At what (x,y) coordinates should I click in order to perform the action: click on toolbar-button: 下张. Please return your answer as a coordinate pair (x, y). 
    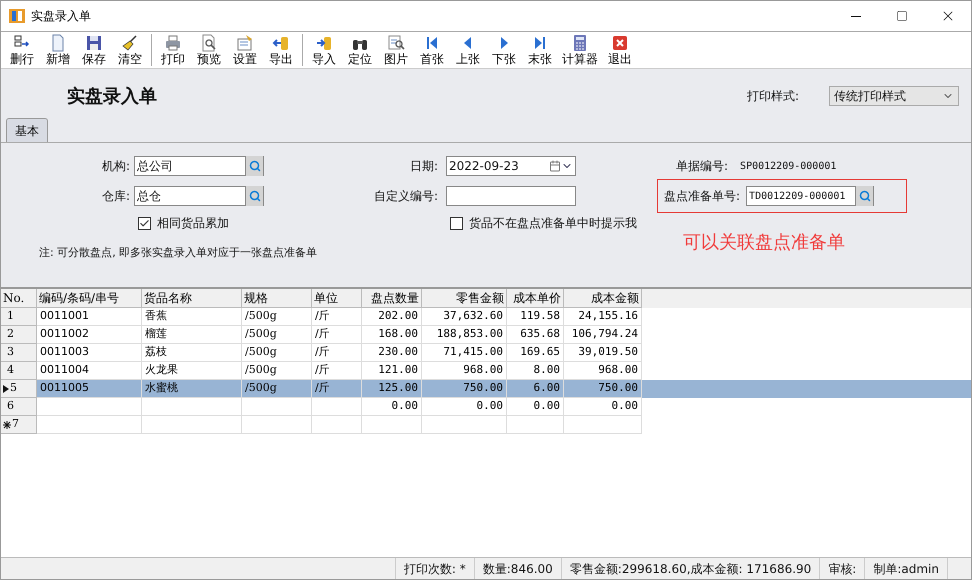
    Looking at the image, I should click on (504, 50).